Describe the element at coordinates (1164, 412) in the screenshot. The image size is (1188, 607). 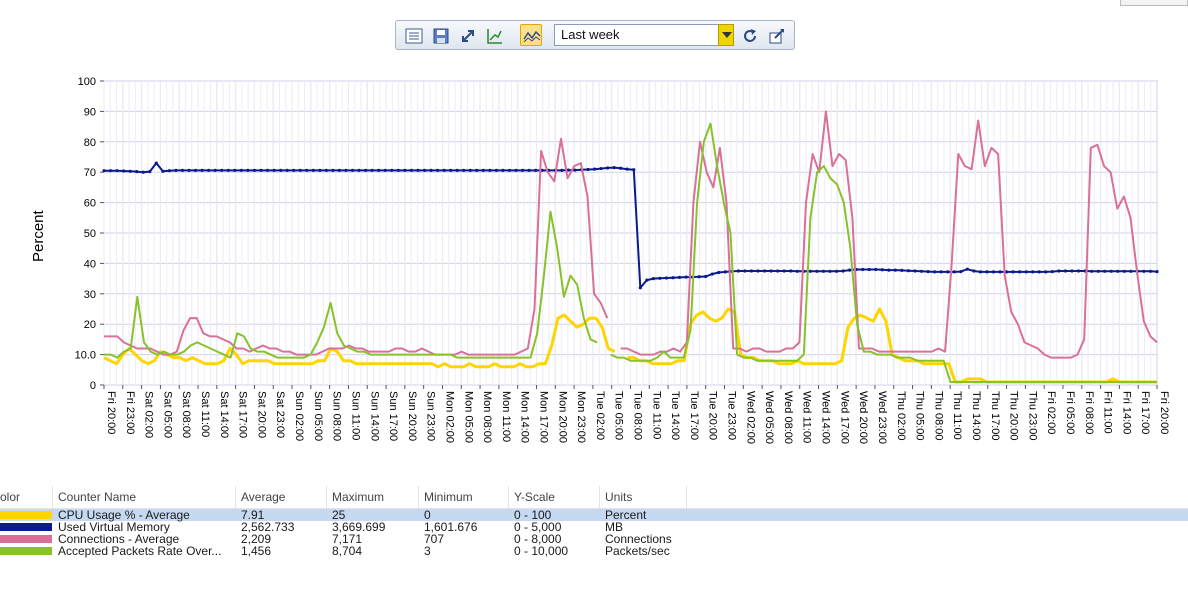
I see `x-tick-label: Fri 20:00` at that location.